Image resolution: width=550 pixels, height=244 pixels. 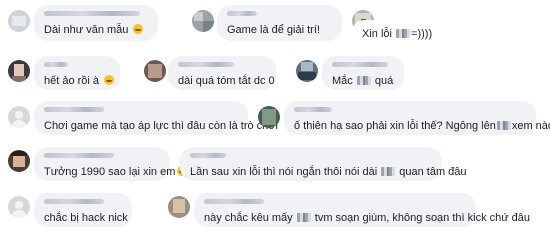 What do you see at coordinates (222, 73) in the screenshot?
I see `comment-bubble: dài quá tóm tắt dc 0` at bounding box center [222, 73].